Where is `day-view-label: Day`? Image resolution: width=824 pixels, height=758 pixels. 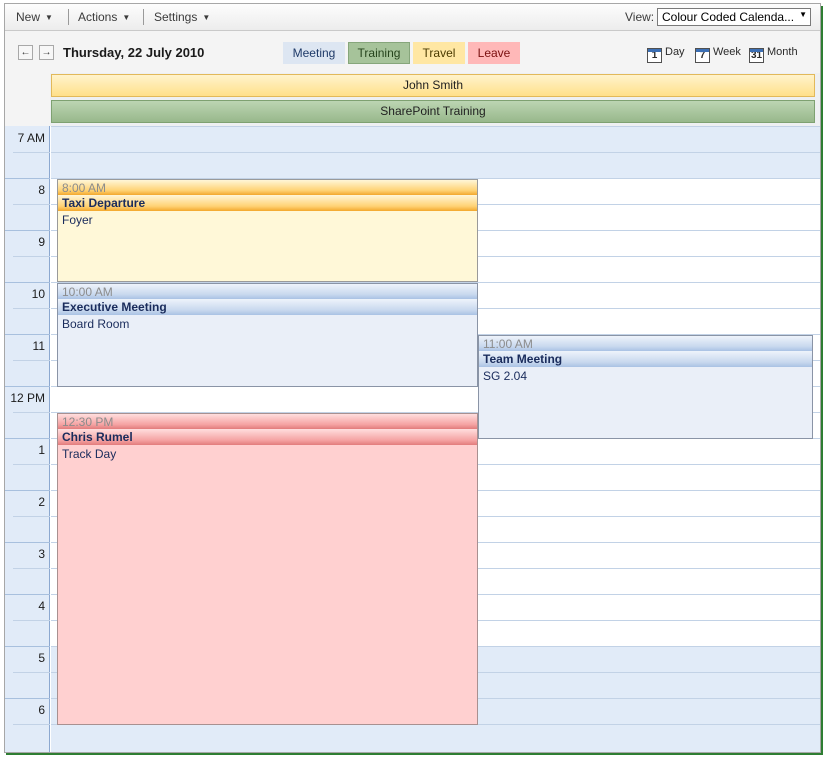 day-view-label: Day is located at coordinates (675, 52).